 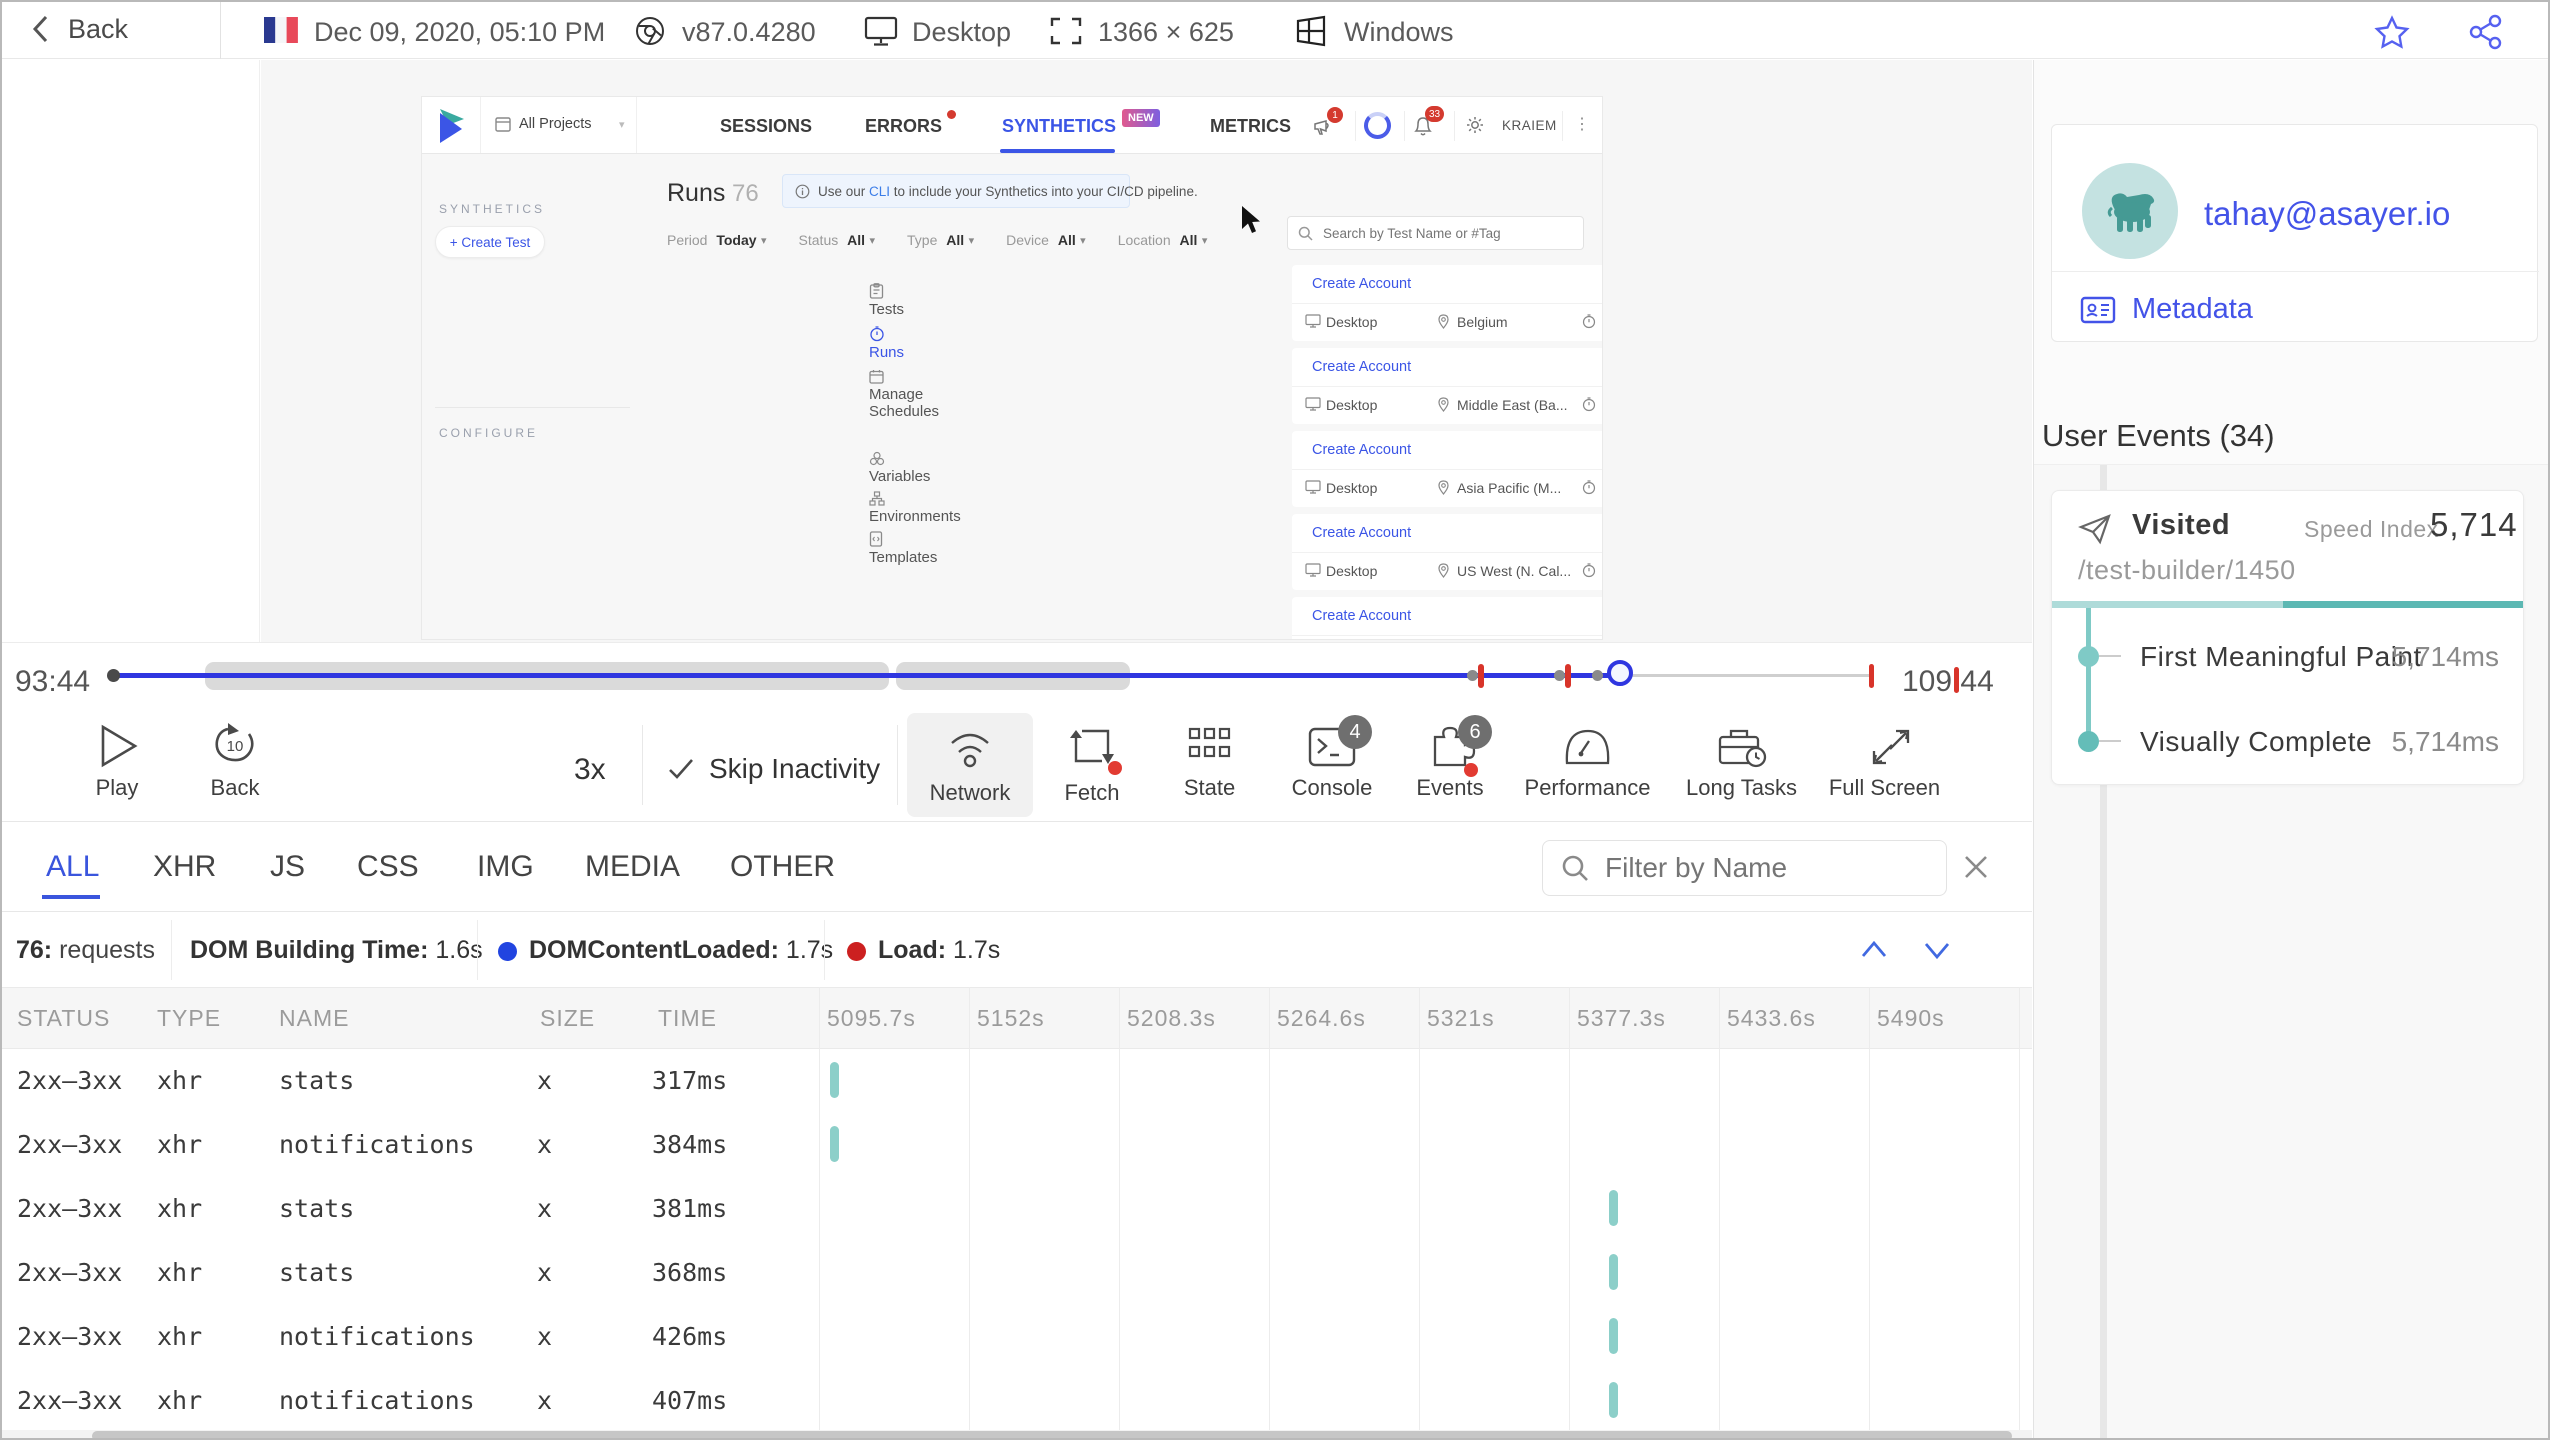 I want to click on col-status: STATUS, so click(x=63, y=1018).